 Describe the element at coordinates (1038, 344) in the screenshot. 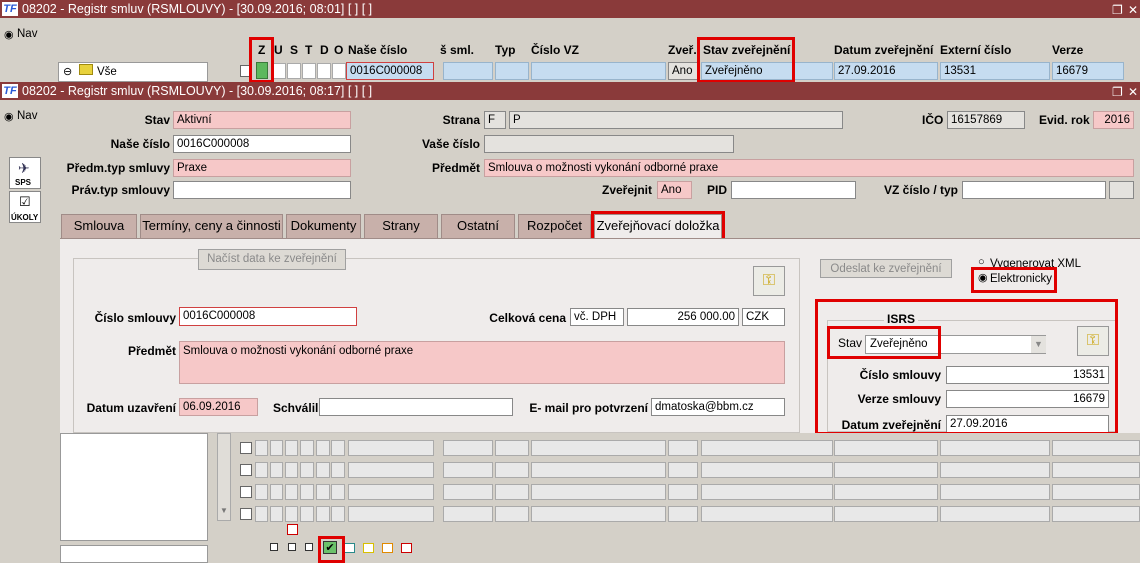

I see `dropdown-arrow-icon: ▼` at that location.